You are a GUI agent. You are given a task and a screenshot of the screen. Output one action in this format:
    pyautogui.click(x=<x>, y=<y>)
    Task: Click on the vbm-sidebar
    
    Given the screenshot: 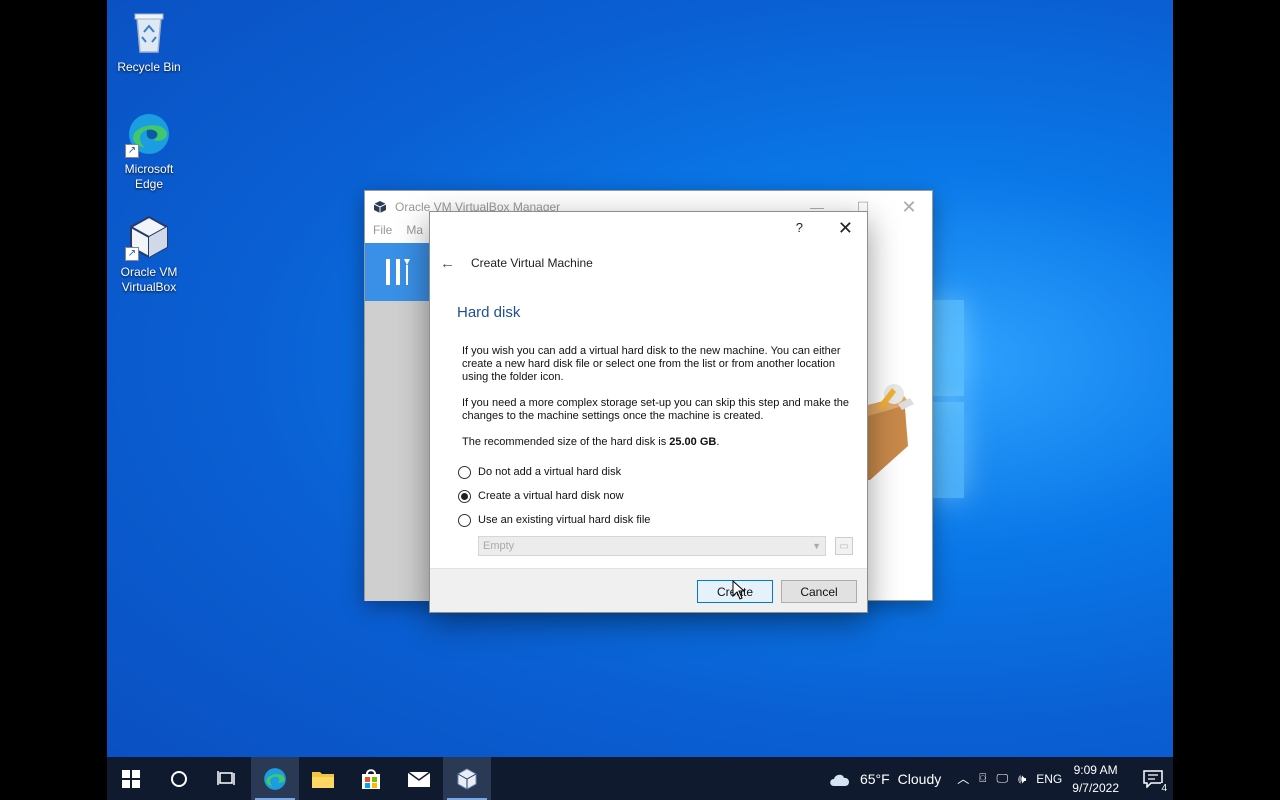 What is the action you would take?
    pyautogui.click(x=398, y=422)
    